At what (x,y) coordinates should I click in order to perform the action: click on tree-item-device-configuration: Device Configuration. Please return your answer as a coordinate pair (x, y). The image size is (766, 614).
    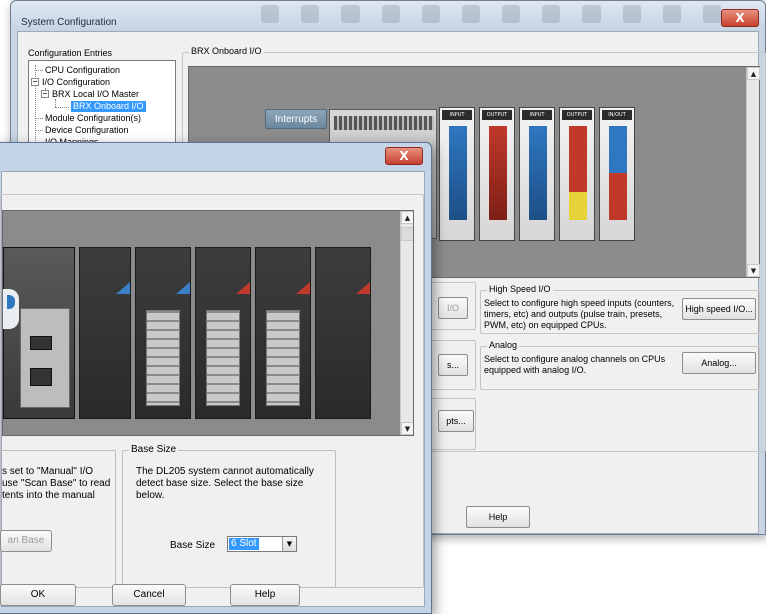
    Looking at the image, I should click on (87, 130).